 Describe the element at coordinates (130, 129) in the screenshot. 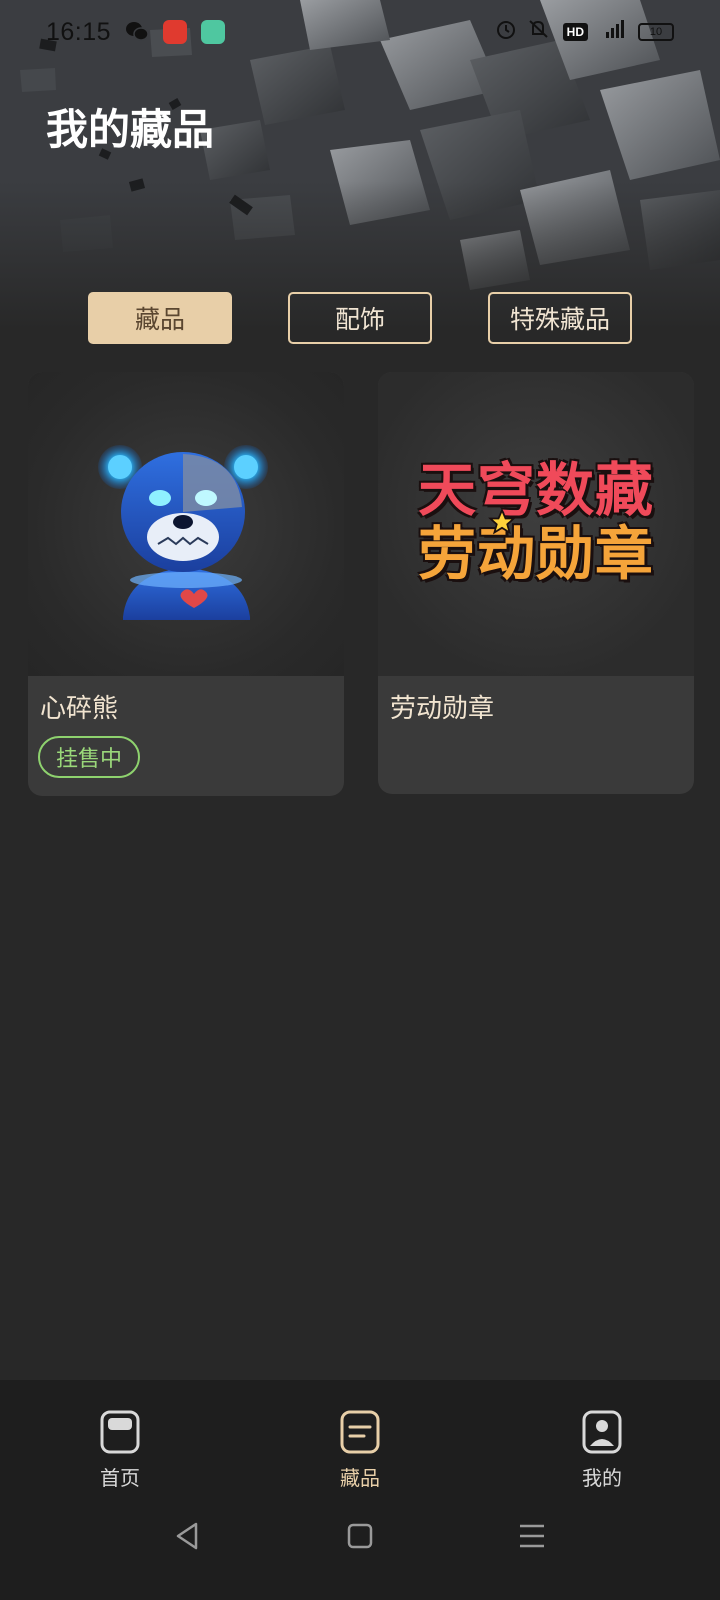

I see `page-title: 我的藏品` at that location.